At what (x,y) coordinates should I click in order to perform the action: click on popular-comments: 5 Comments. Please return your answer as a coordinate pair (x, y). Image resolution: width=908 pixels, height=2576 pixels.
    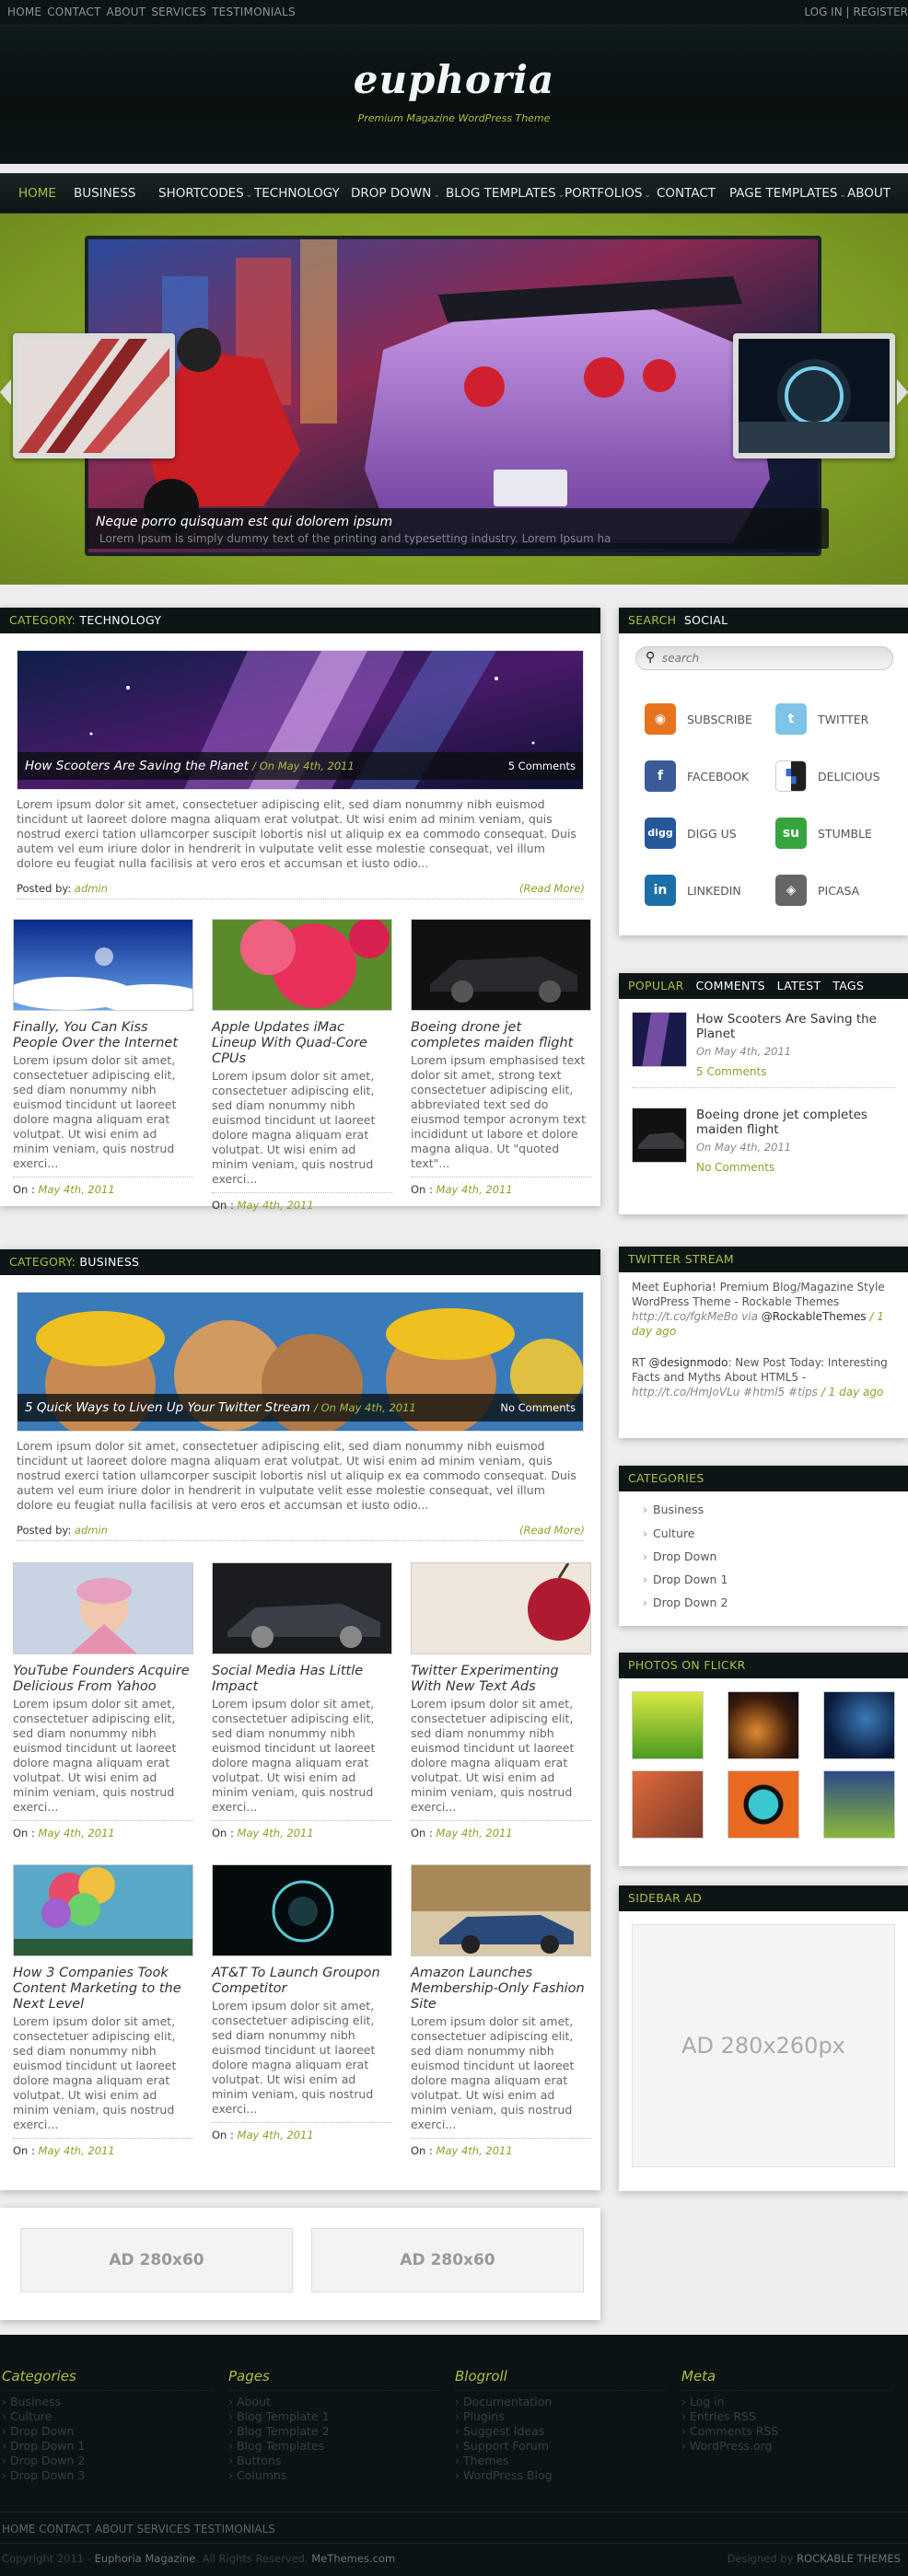
    Looking at the image, I should click on (731, 1071).